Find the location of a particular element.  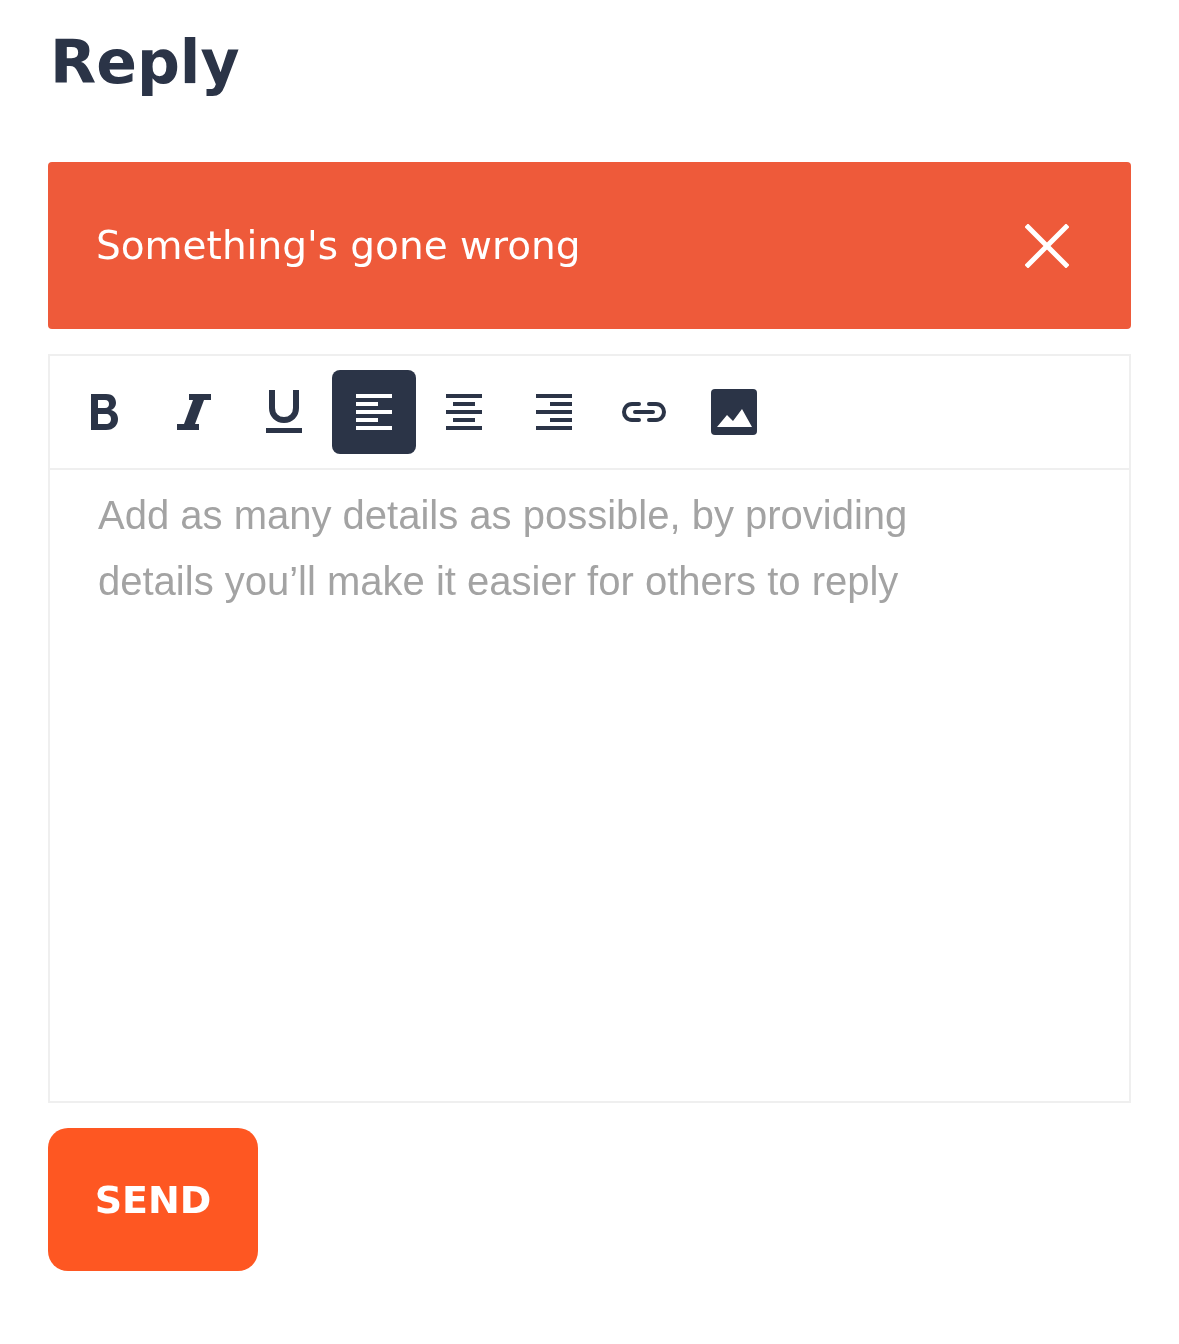

italic-icon is located at coordinates (194, 412).